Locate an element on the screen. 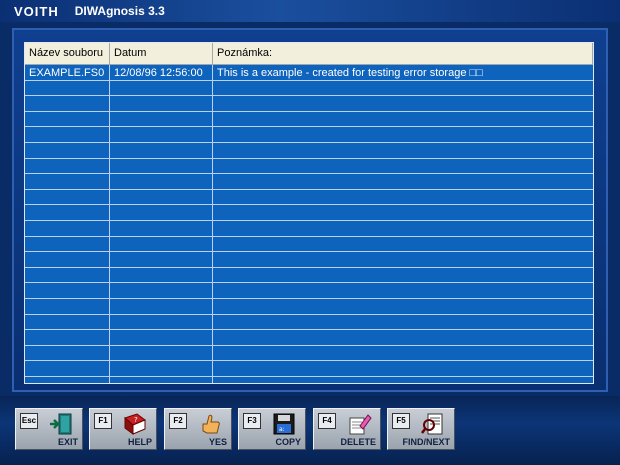 Image resolution: width=620 pixels, height=465 pixels. copy-button: F3 a: COPY is located at coordinates (272, 429).